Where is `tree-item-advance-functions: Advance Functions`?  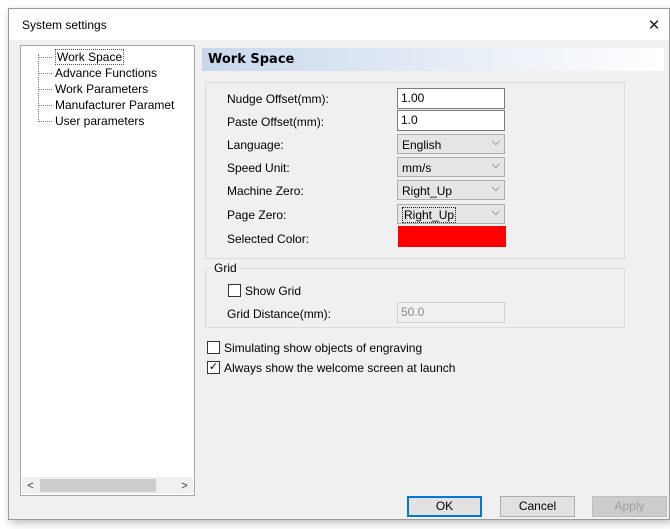
tree-item-advance-functions: Advance Functions is located at coordinates (89, 73).